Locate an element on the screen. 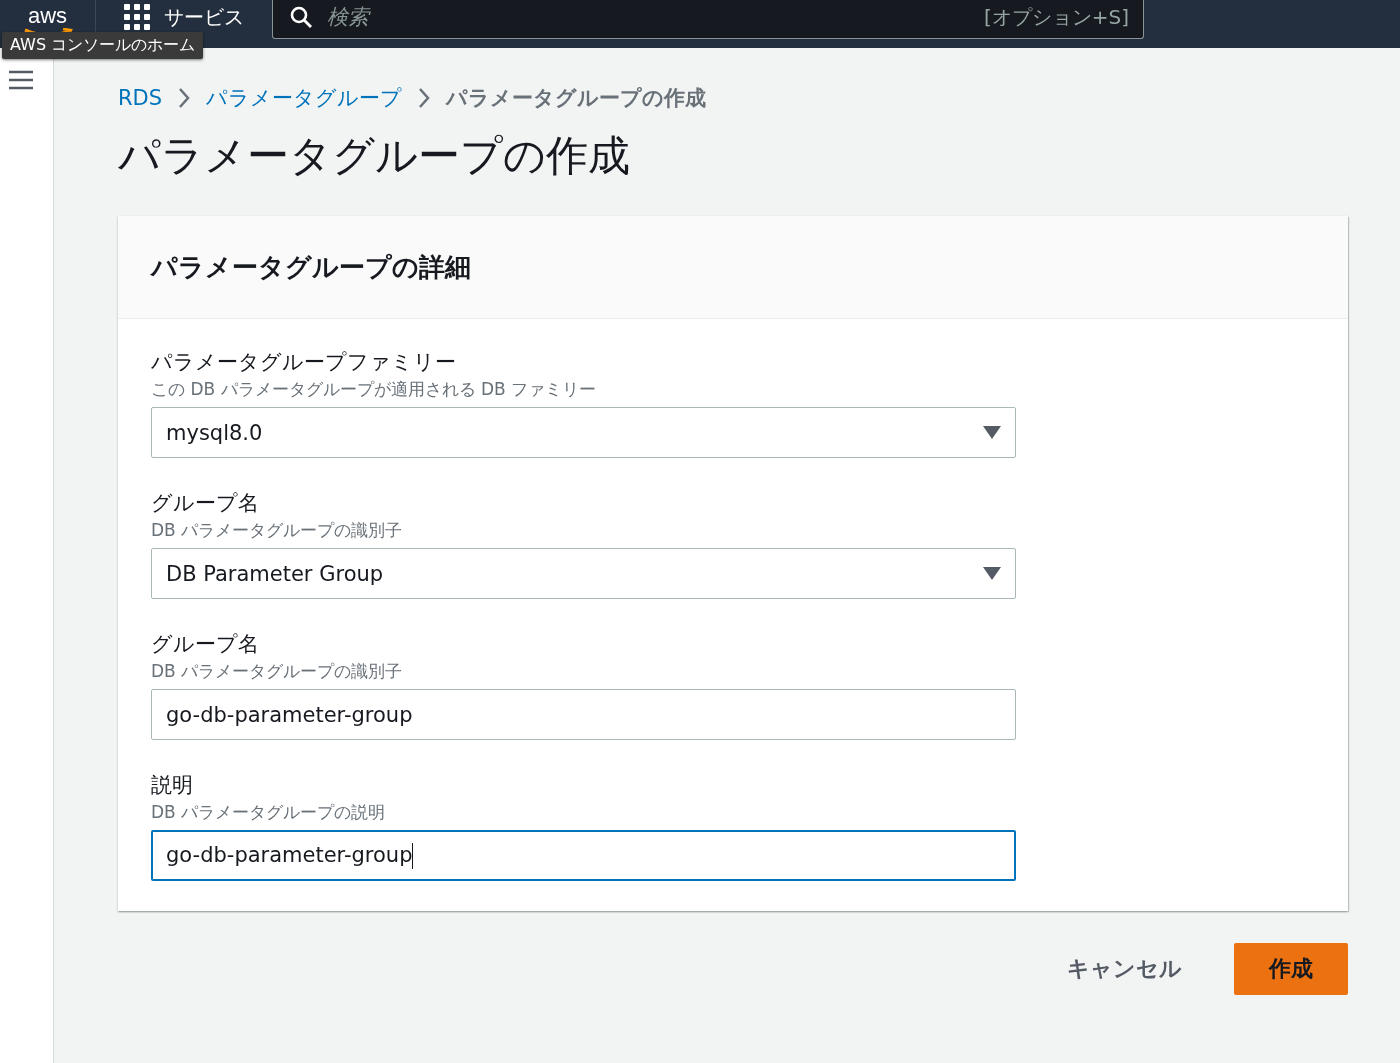 The height and width of the screenshot is (1063, 1400). field-label: パラメータグループファミリー is located at coordinates (304, 362).